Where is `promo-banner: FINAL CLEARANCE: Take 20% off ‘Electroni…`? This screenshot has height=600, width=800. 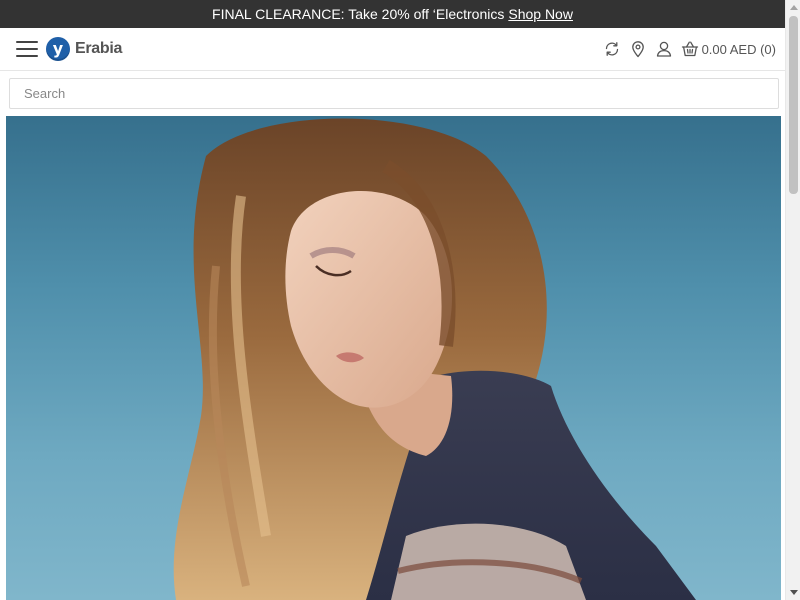
promo-banner: FINAL CLEARANCE: Take 20% off ‘Electroni… is located at coordinates (392, 14).